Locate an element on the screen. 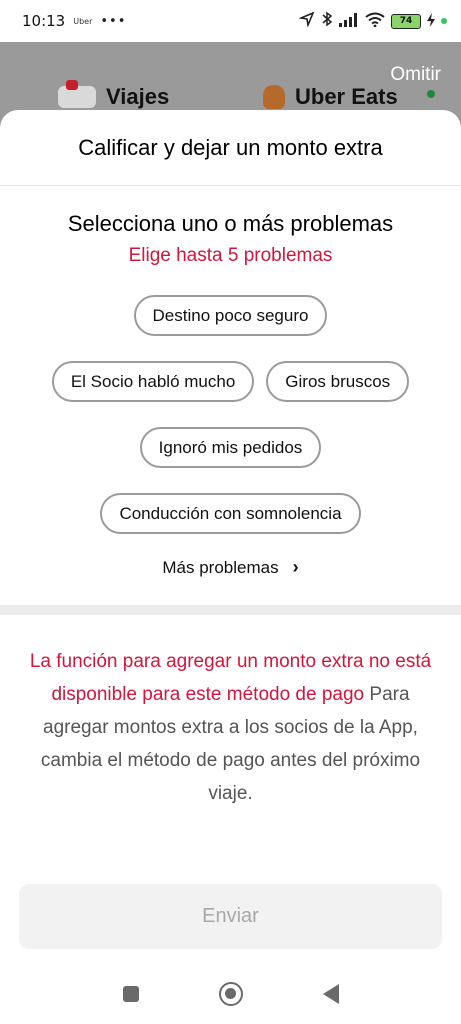 The image size is (461, 1024). status-bar: 10:13 Uber ••• 74 is located at coordinates (230, 21).